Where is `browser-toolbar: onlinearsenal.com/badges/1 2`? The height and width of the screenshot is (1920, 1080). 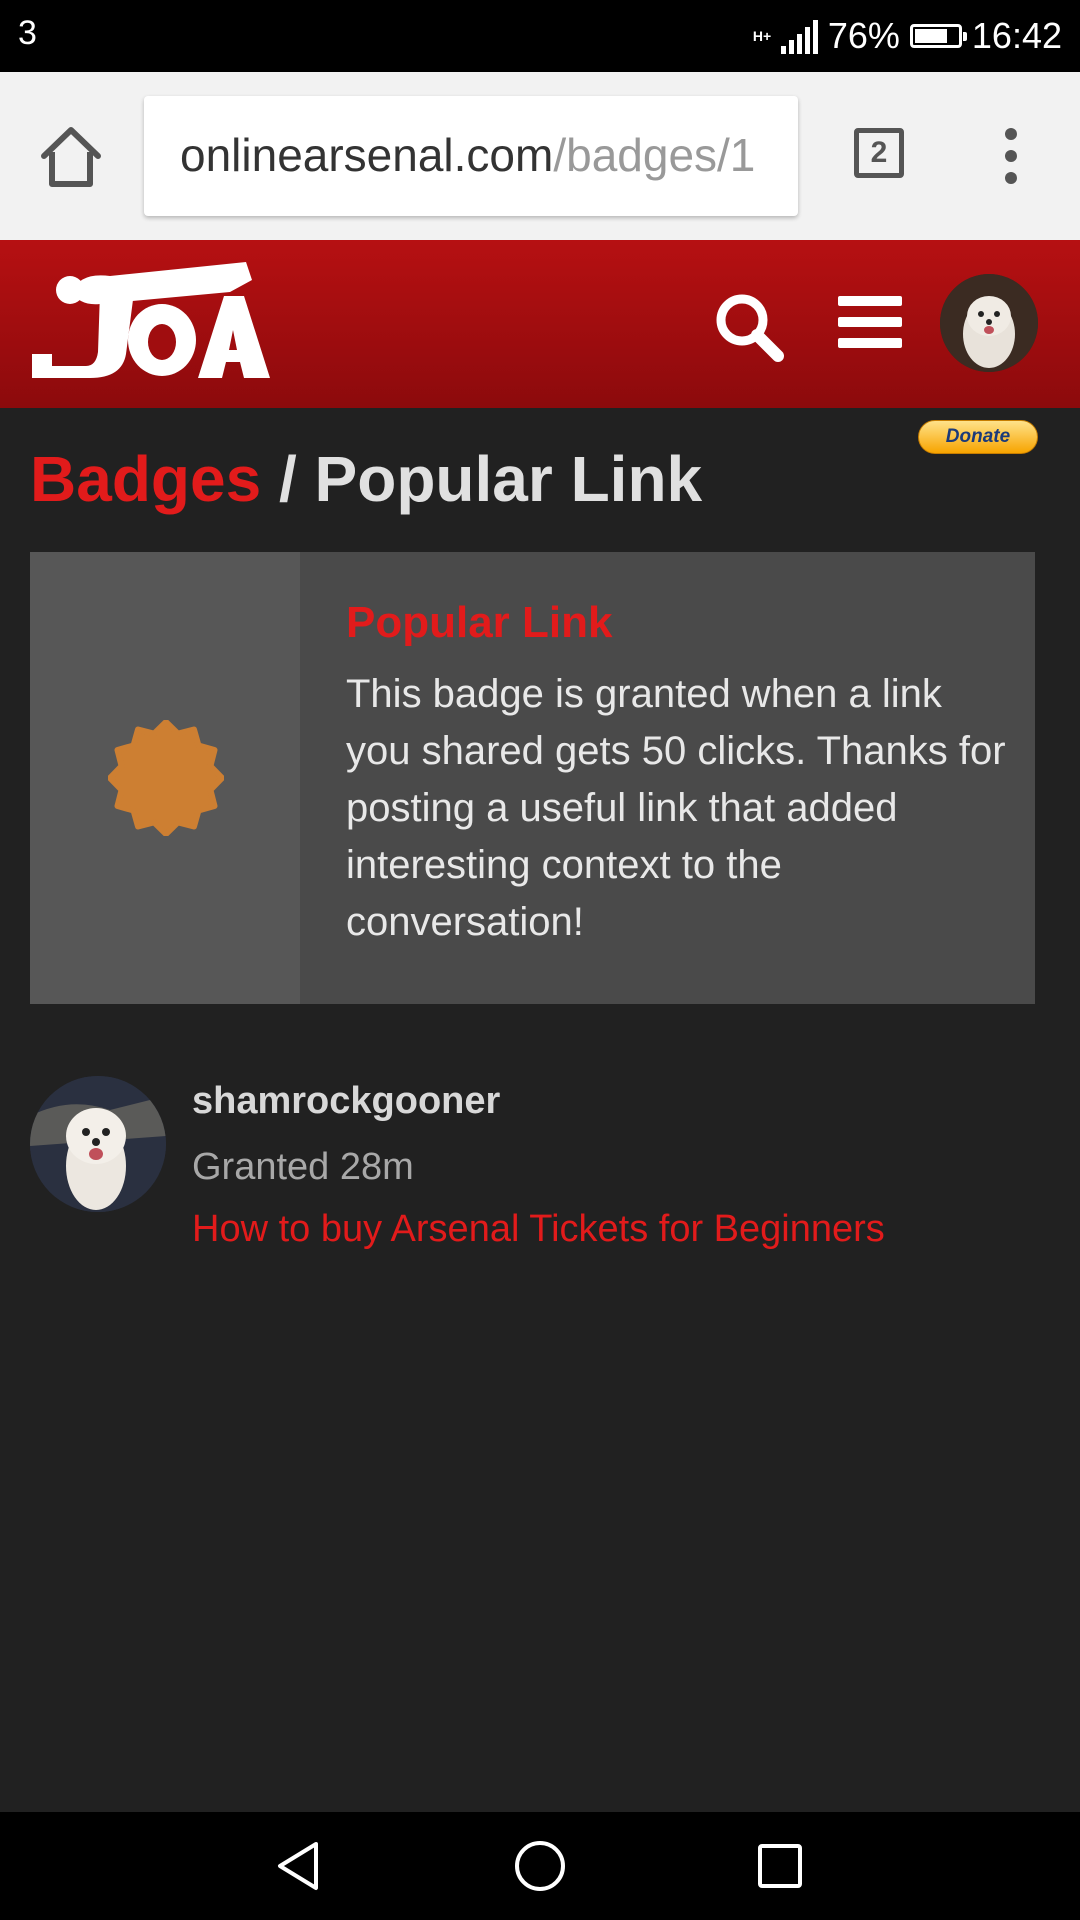
browser-toolbar: onlinearsenal.com/badges/1 2 is located at coordinates (540, 156).